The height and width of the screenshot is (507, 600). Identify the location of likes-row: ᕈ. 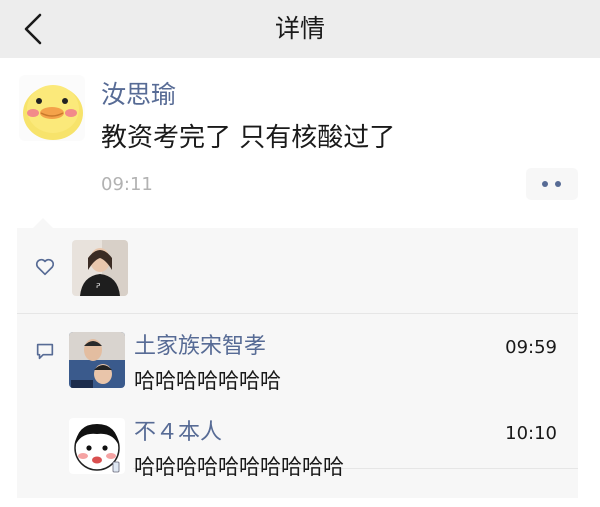
(297, 268).